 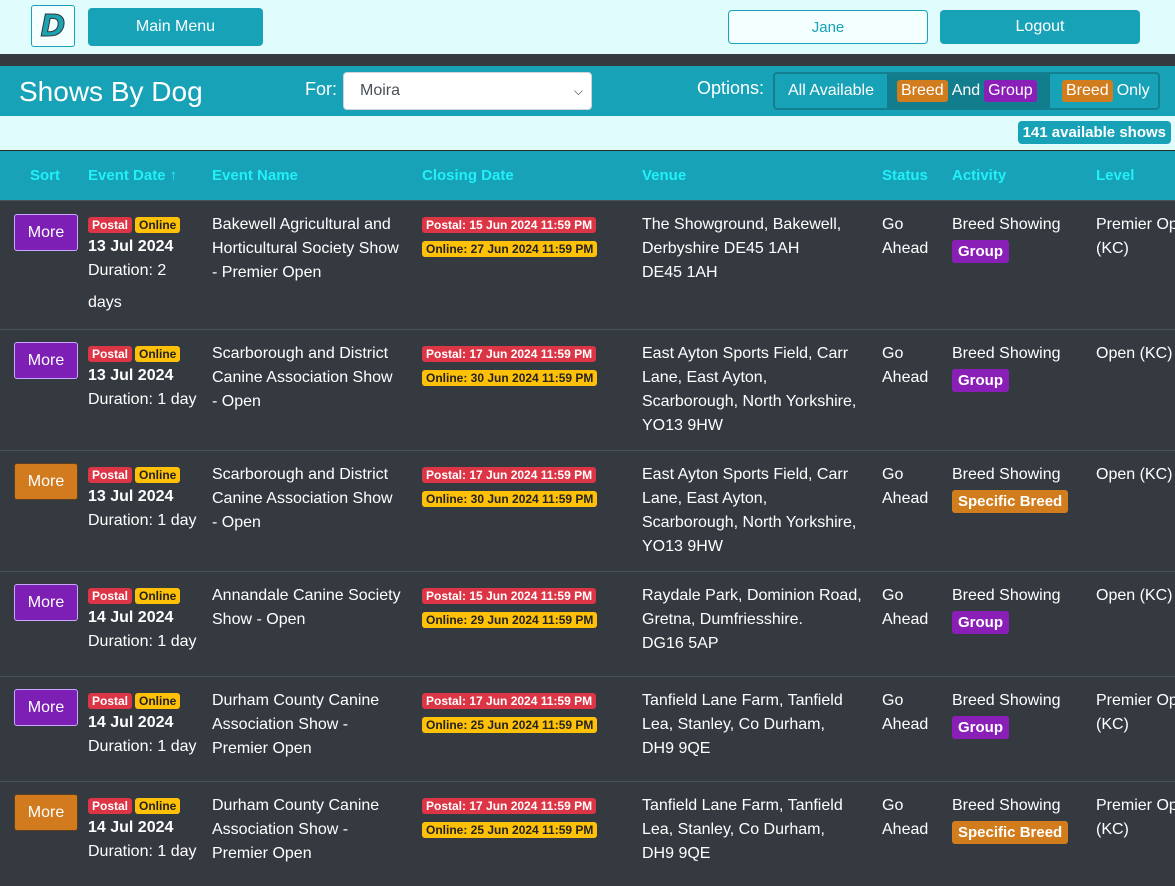 I want to click on logout-button: Logout, so click(x=1040, y=27).